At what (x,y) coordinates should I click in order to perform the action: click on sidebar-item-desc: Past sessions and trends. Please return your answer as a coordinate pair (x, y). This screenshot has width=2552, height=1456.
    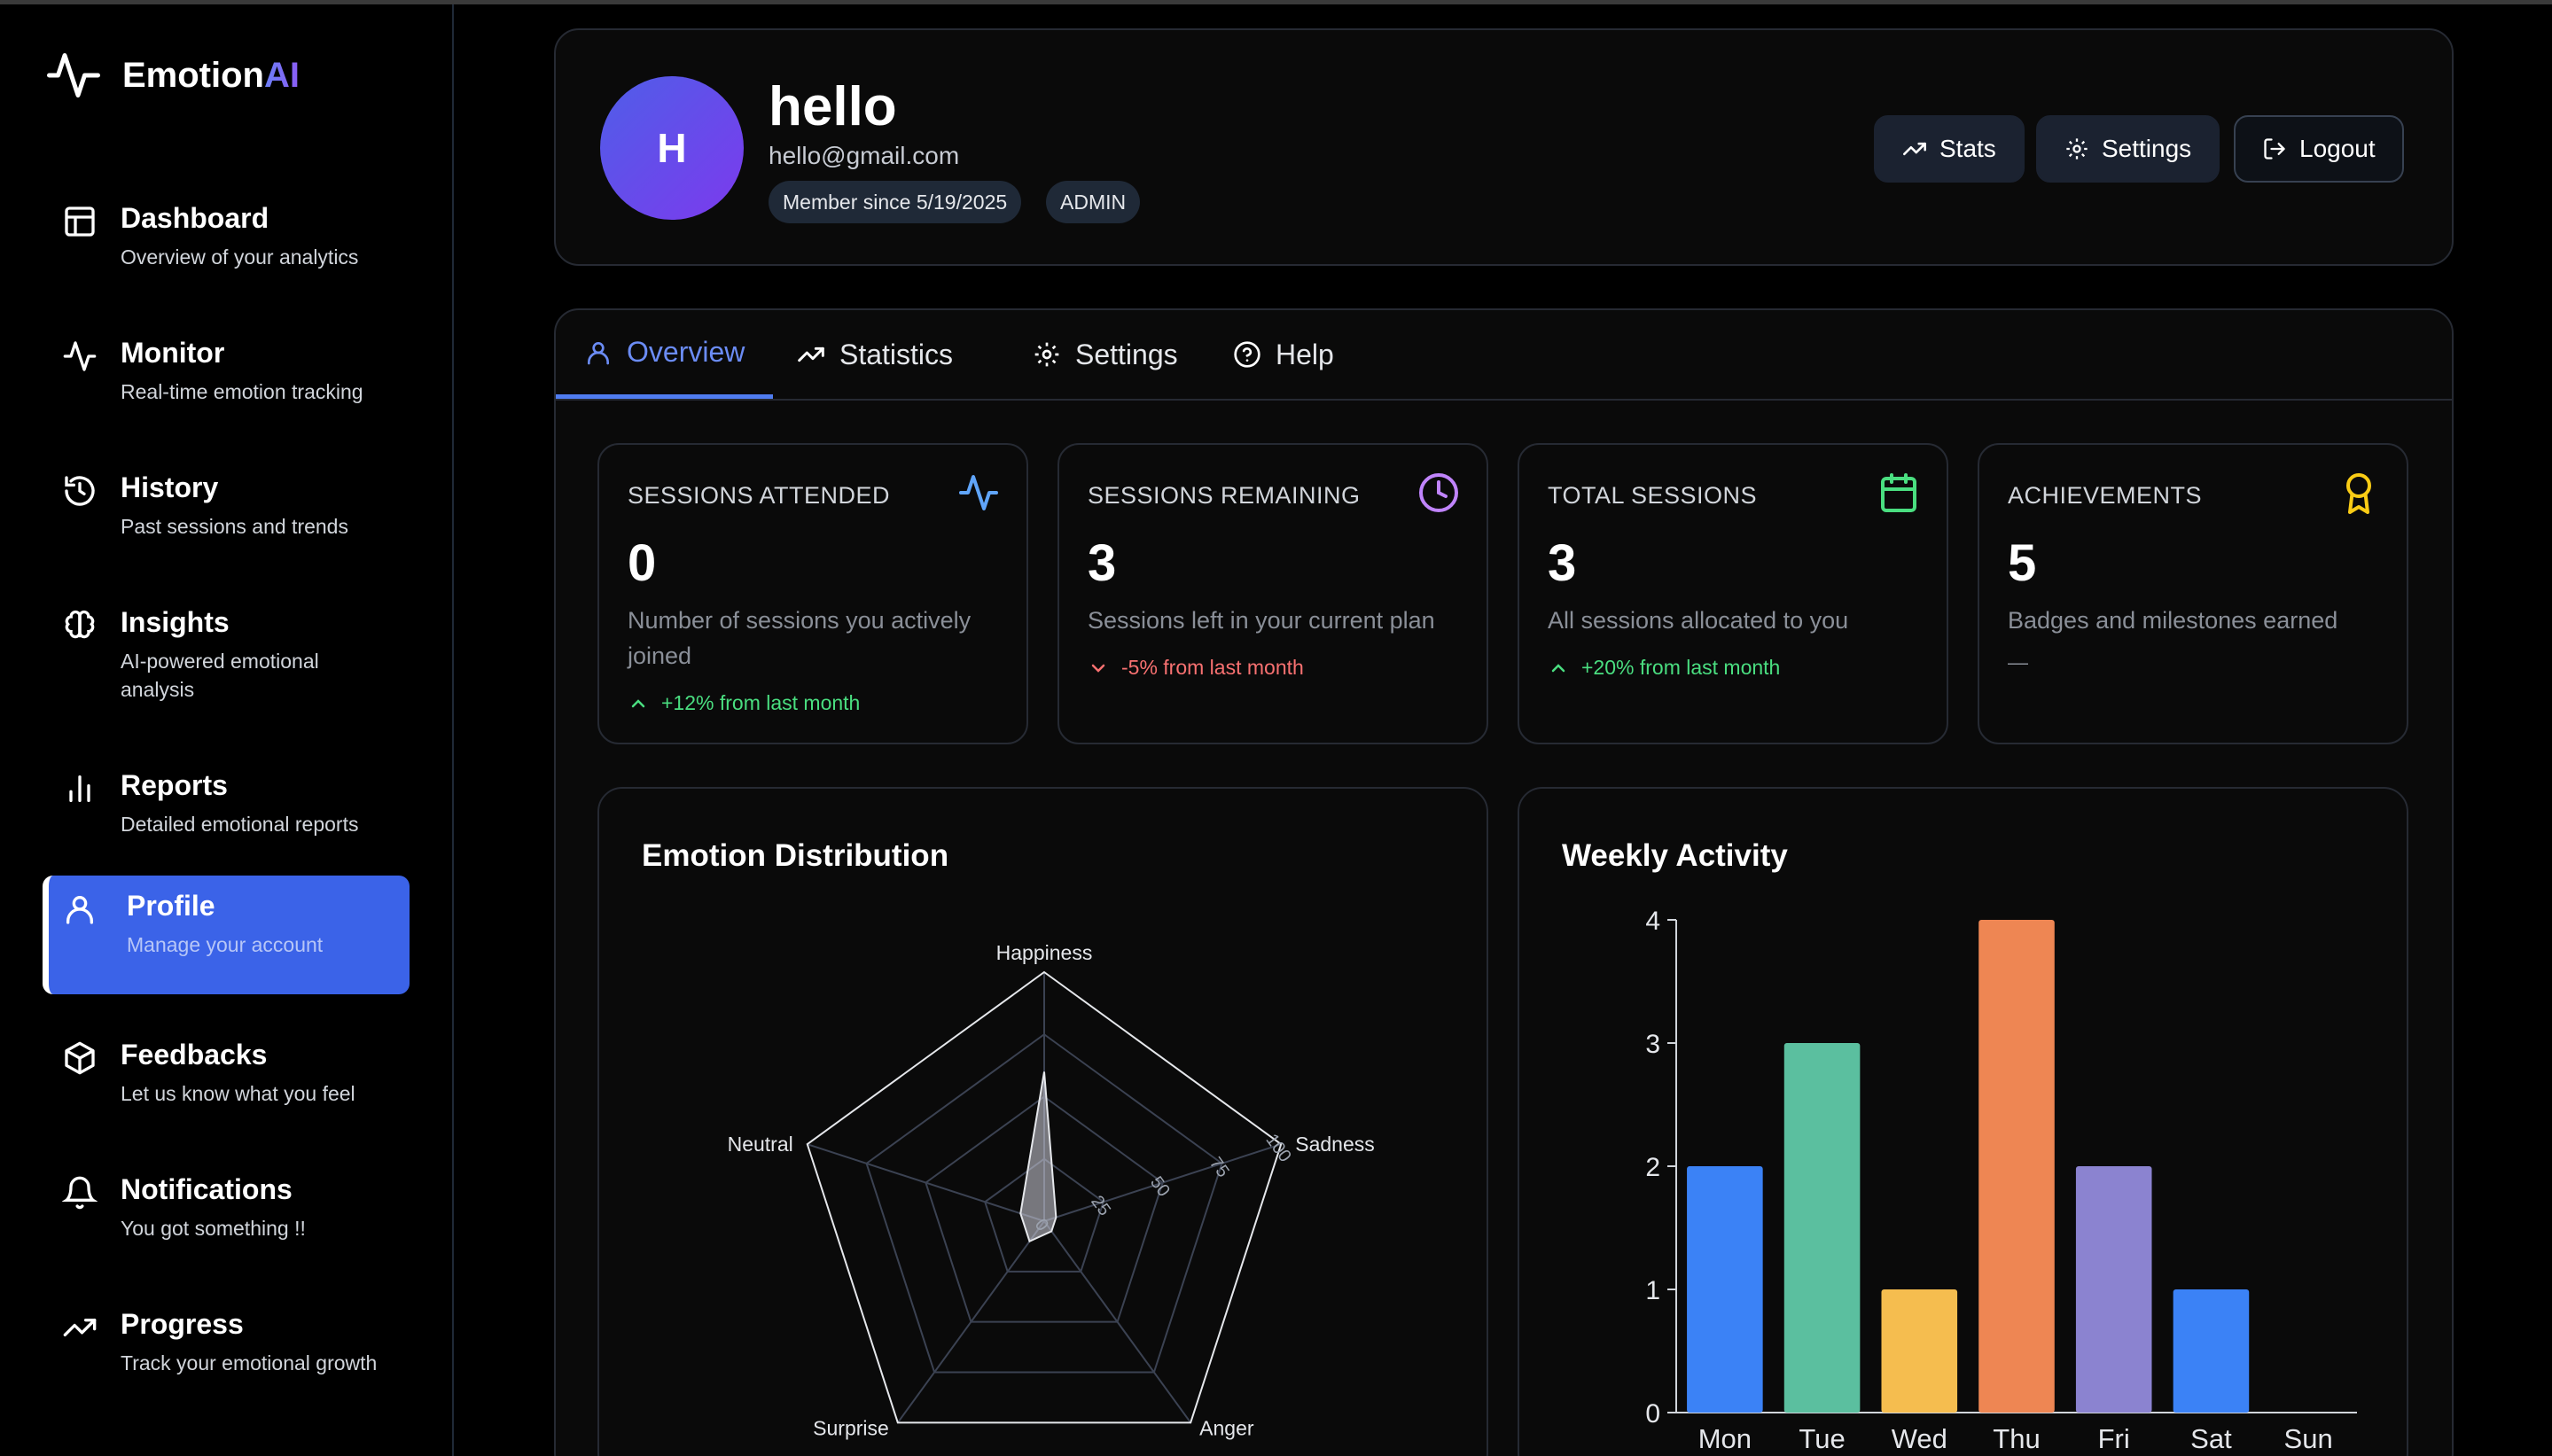
    Looking at the image, I should click on (234, 526).